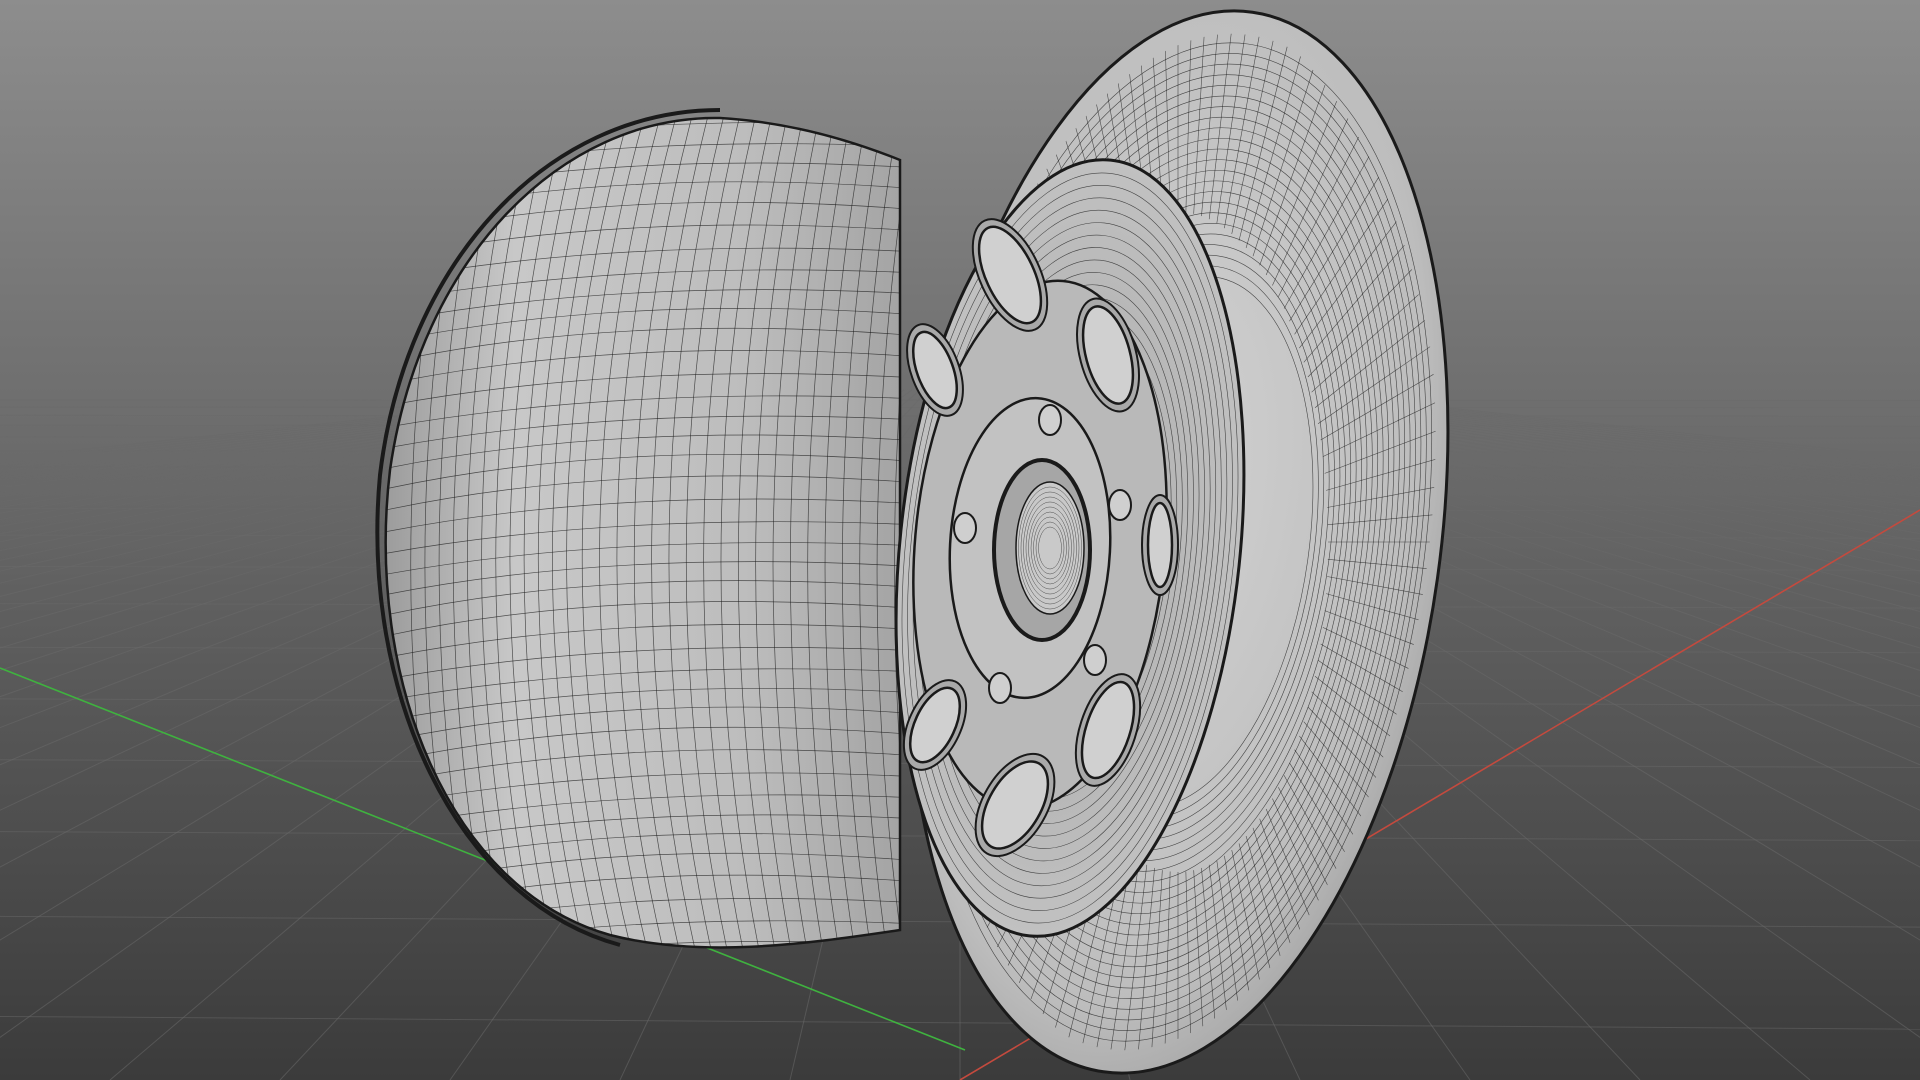 The width and height of the screenshot is (1920, 1080). What do you see at coordinates (1160, 545) in the screenshot?
I see `vent-hole` at bounding box center [1160, 545].